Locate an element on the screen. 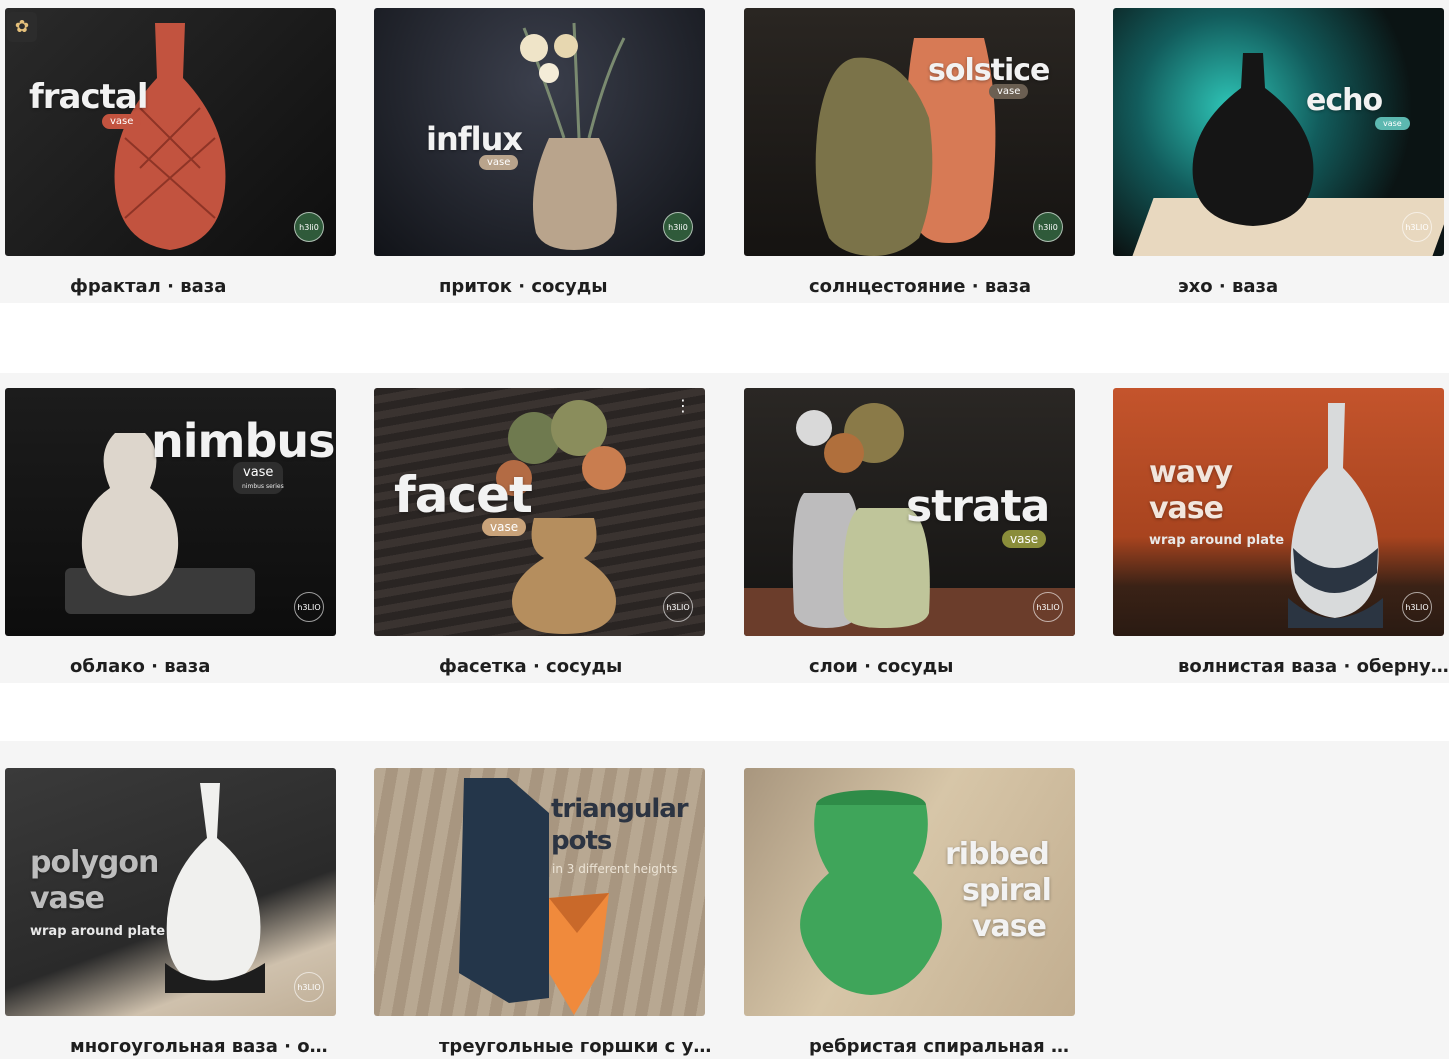  card-caption: треугольные горшки с узором is located at coordinates (576, 1042).